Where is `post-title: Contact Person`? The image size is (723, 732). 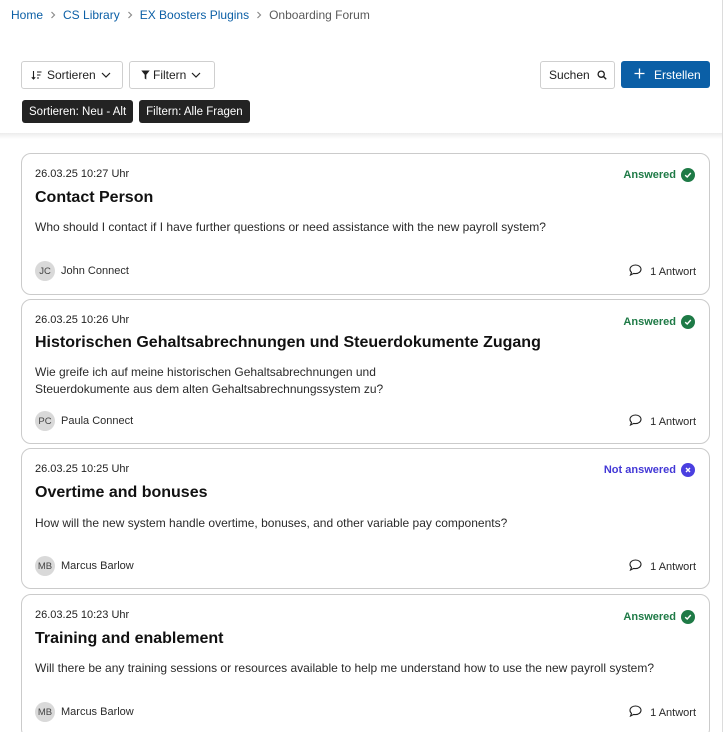 post-title: Contact Person is located at coordinates (94, 198).